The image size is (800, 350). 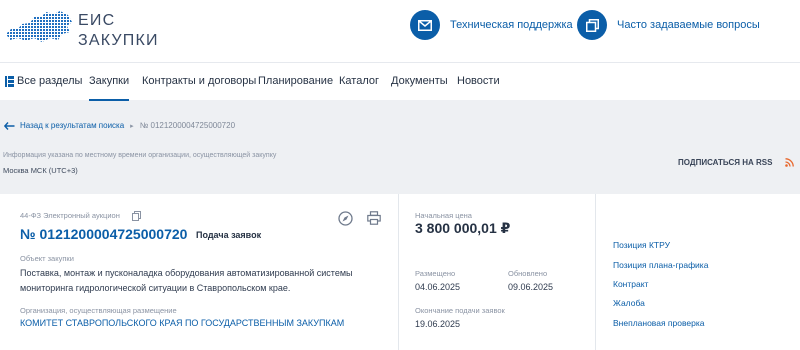 What do you see at coordinates (103, 234) in the screenshot?
I see `purchase-number: № 0121200004725000720` at bounding box center [103, 234].